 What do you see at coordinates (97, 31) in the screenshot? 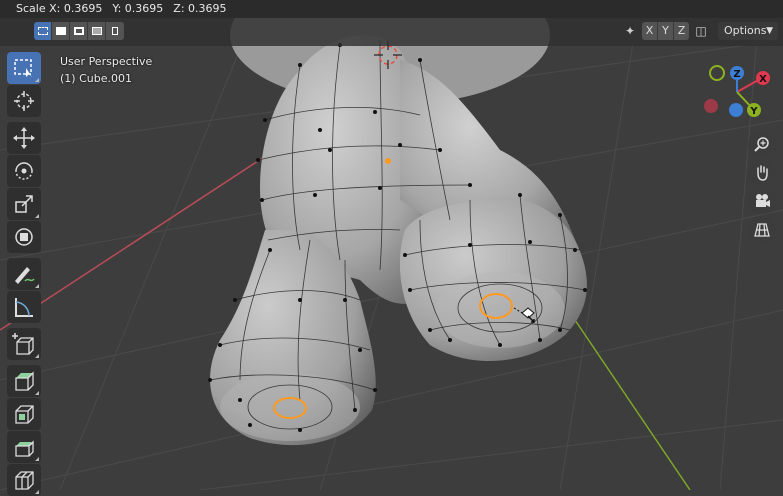
I see `select-invert-icon` at bounding box center [97, 31].